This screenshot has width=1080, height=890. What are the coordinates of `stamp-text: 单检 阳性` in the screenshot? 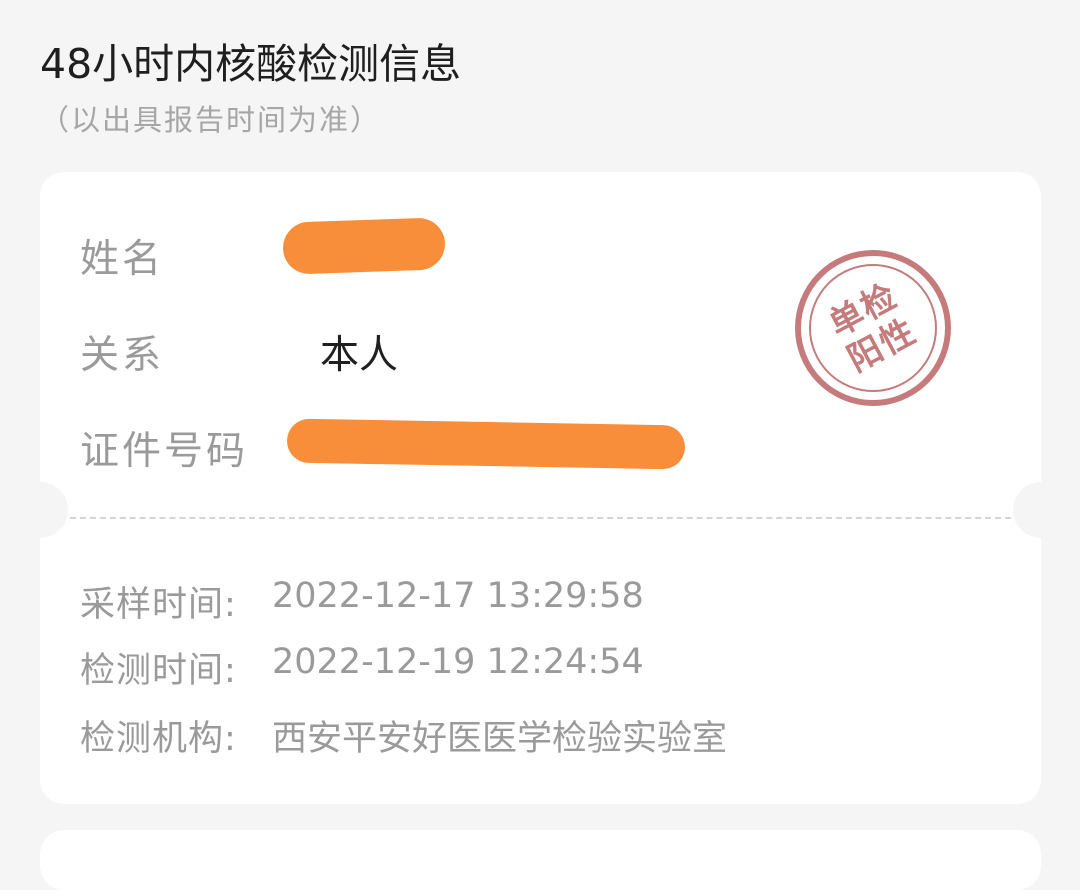 It's located at (873, 328).